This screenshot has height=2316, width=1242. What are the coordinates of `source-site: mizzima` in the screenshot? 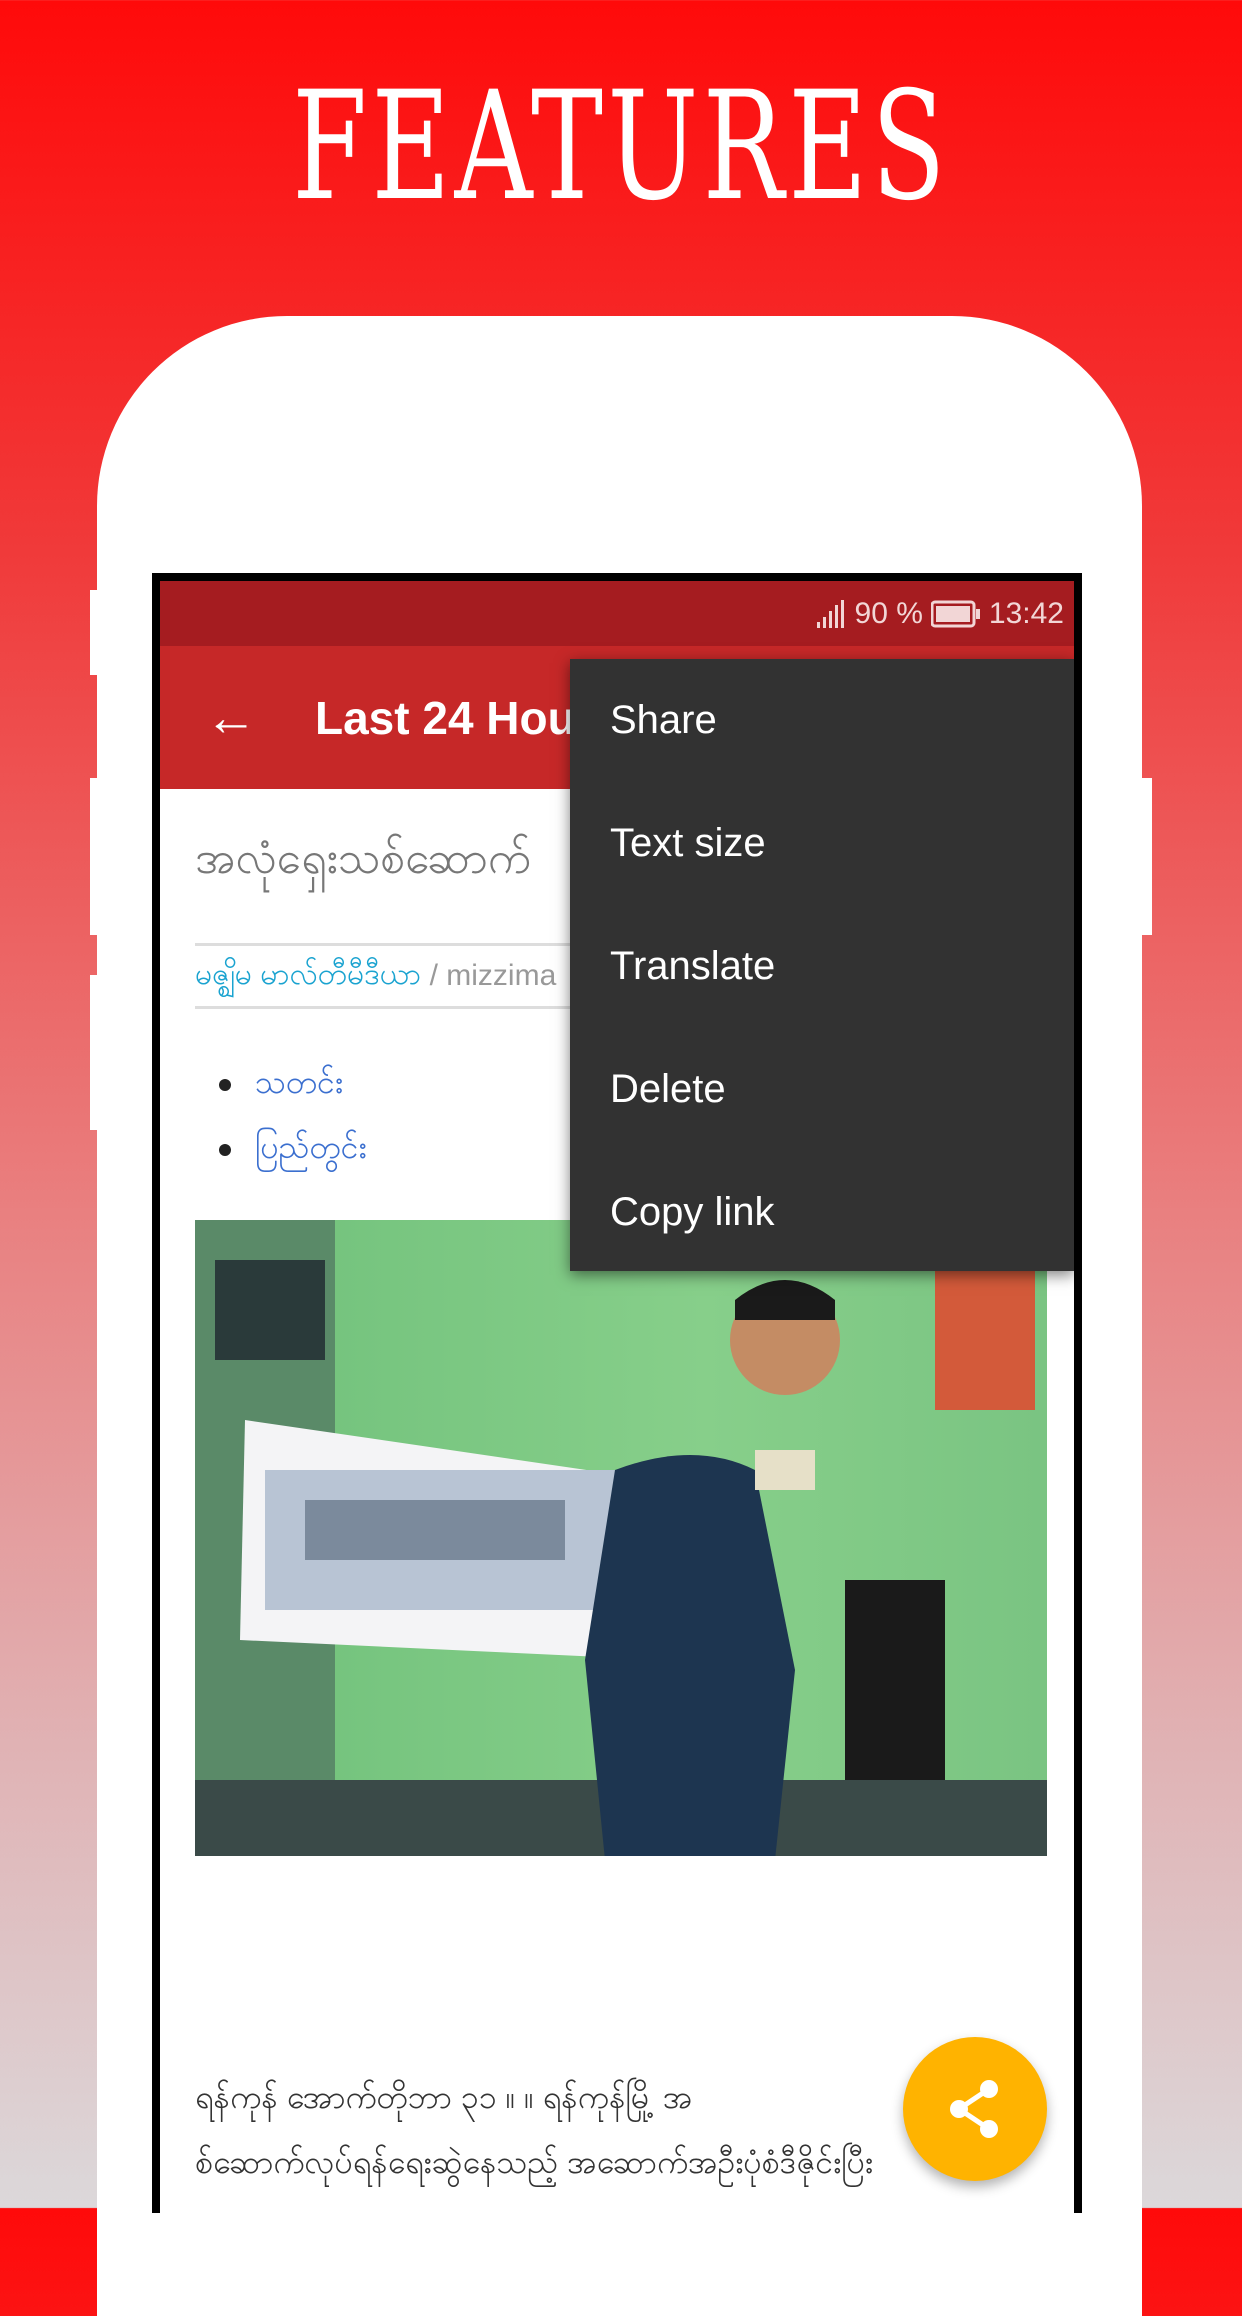 It's located at (501, 975).